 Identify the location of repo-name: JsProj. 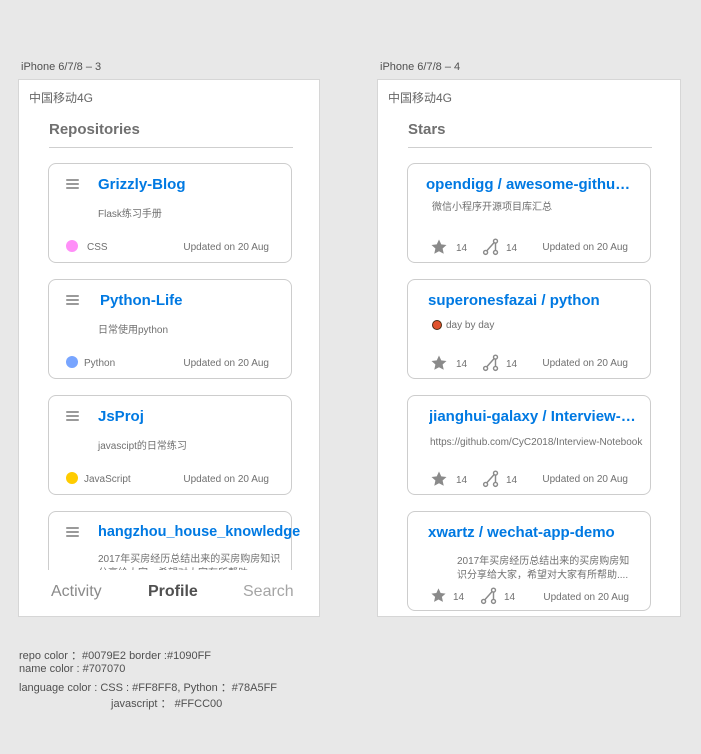
(121, 416).